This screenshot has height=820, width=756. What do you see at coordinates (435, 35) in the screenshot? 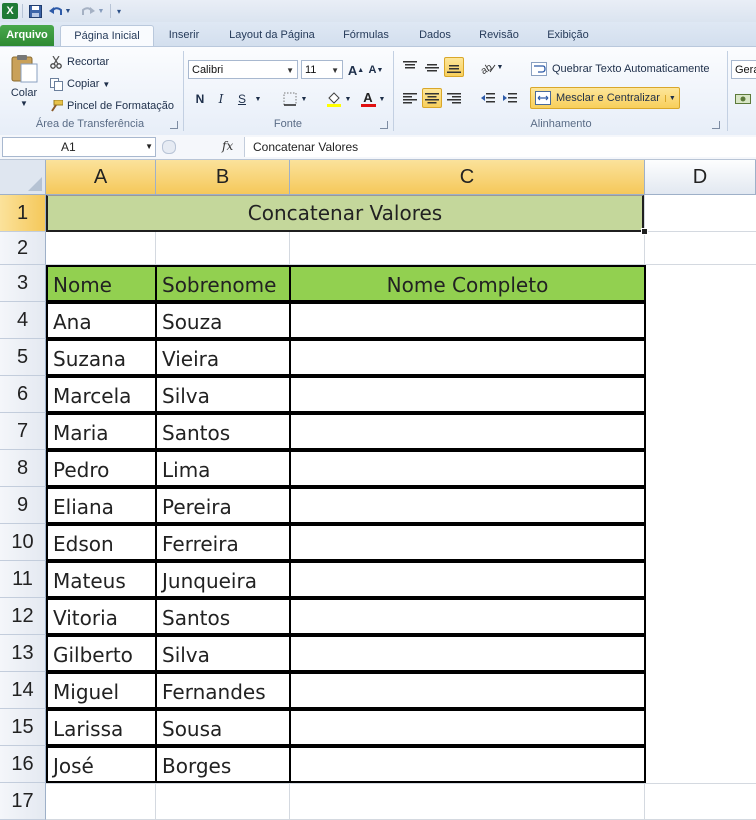
I see `tab-dados: Dados` at bounding box center [435, 35].